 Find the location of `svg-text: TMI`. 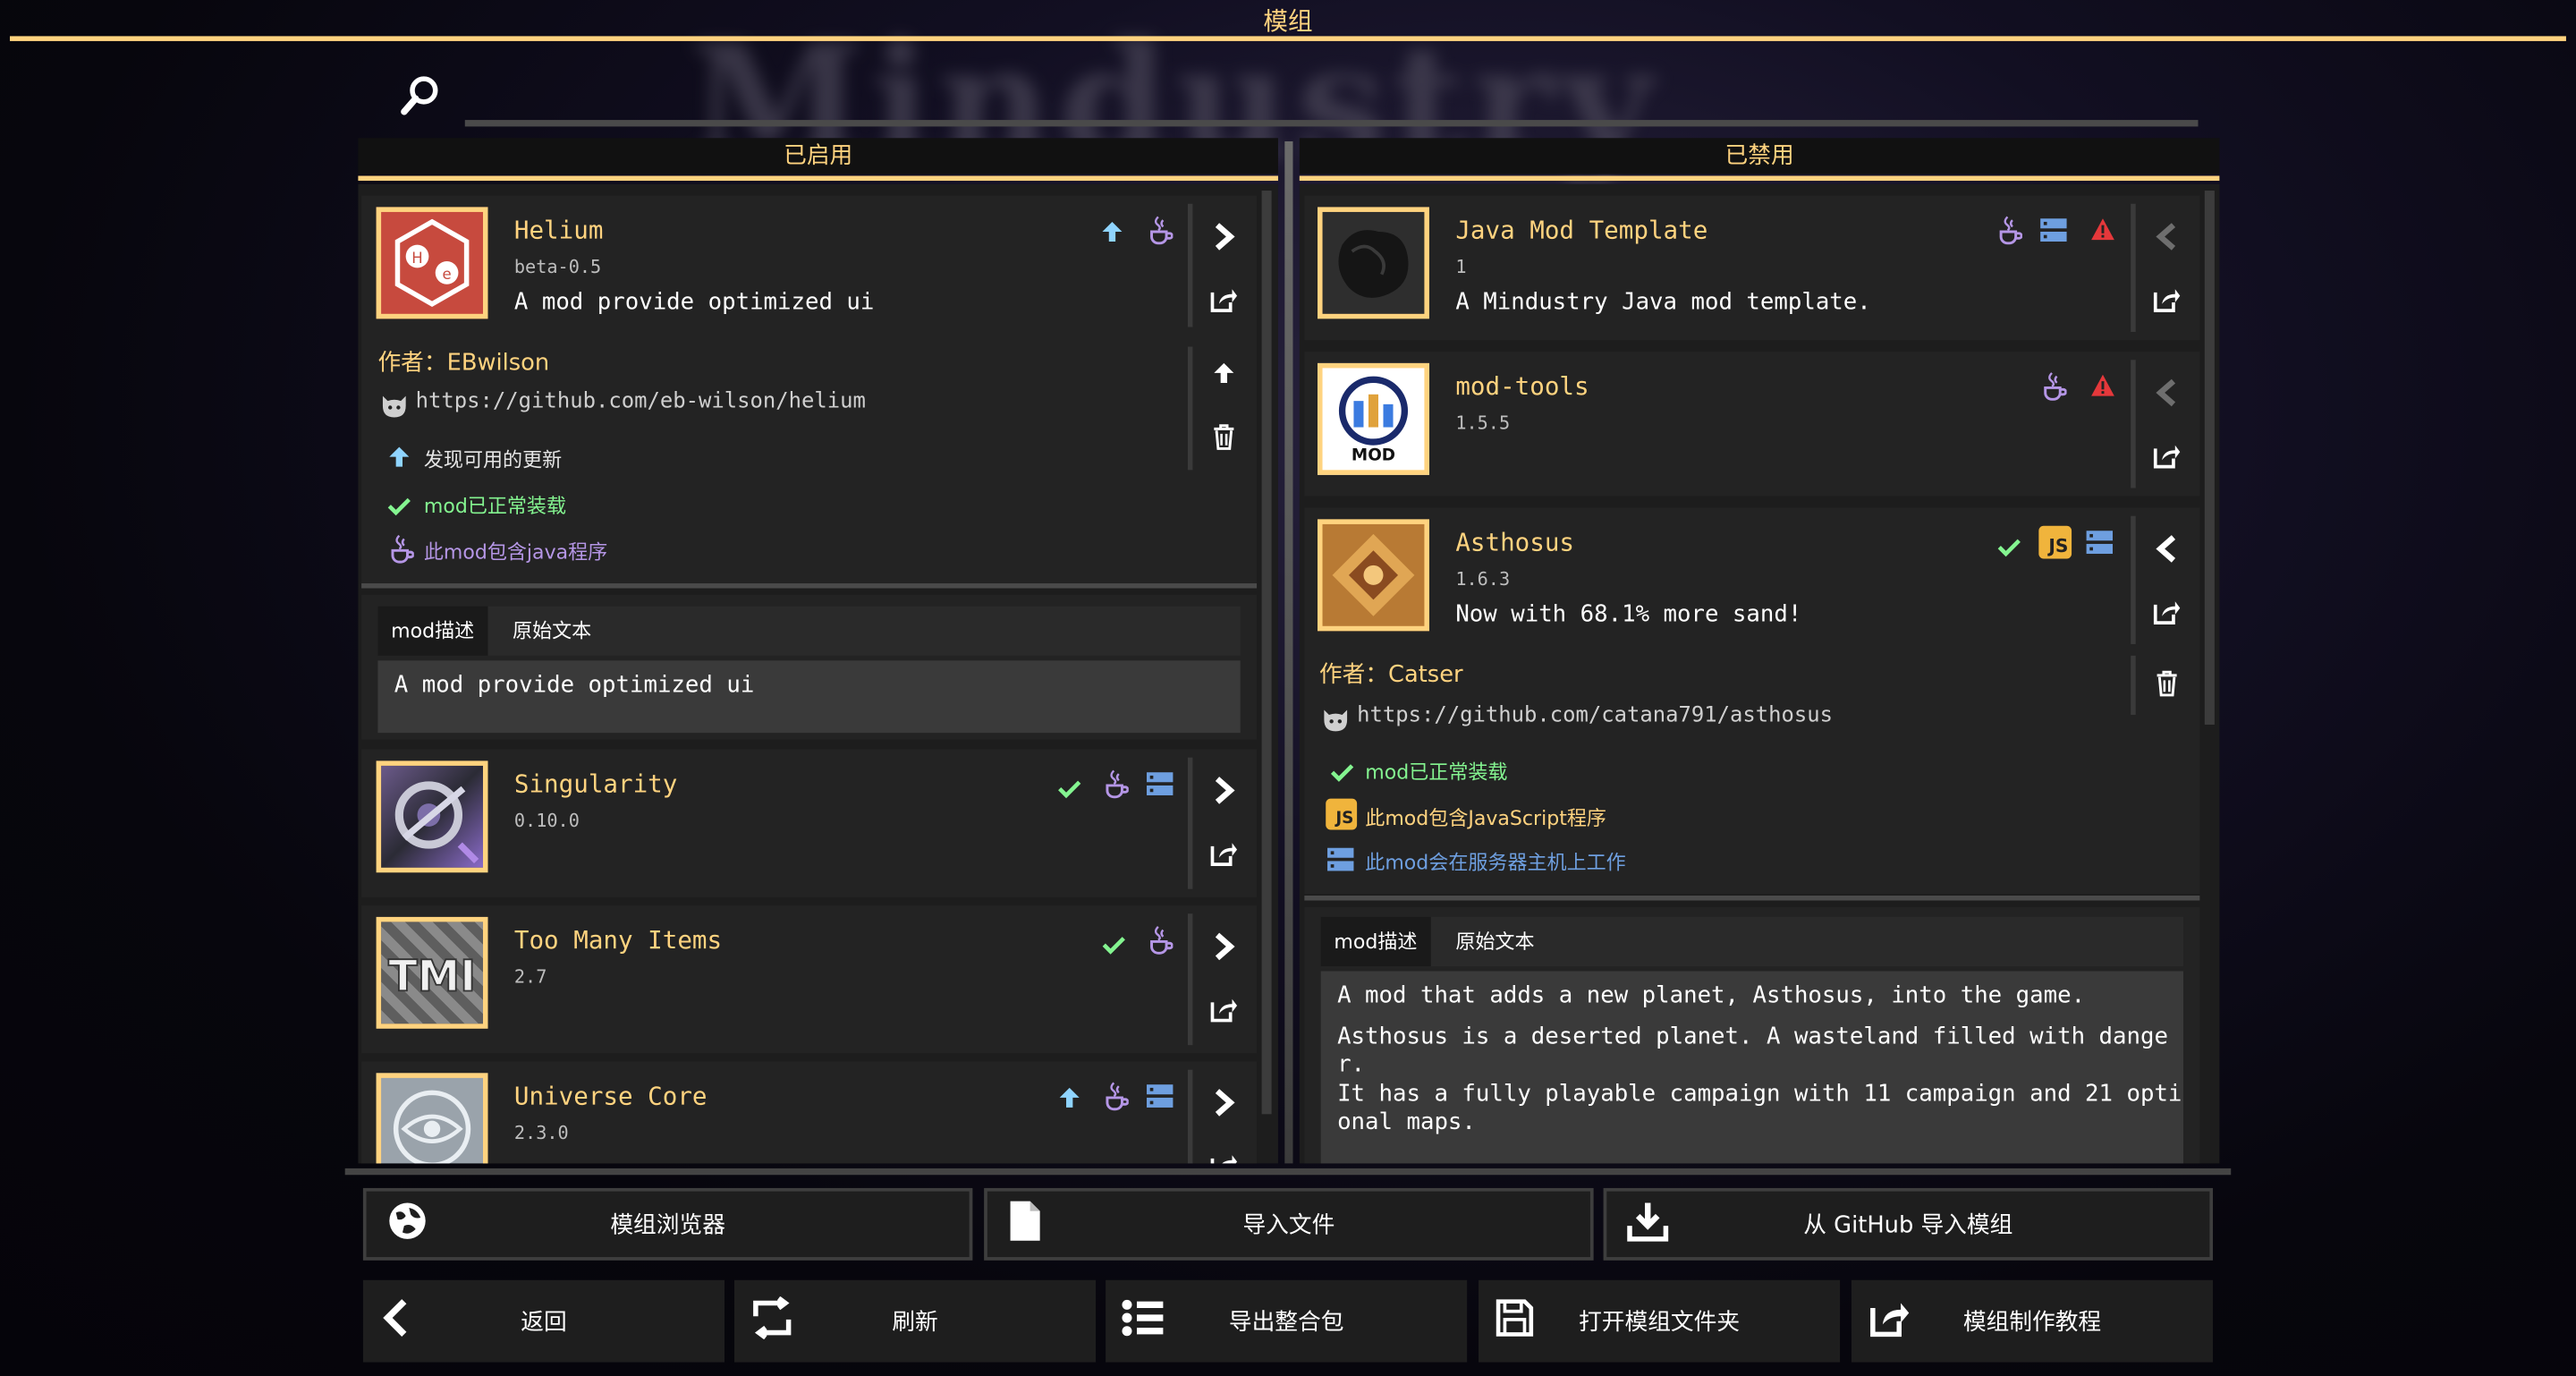

svg-text: TMI is located at coordinates (432, 978).